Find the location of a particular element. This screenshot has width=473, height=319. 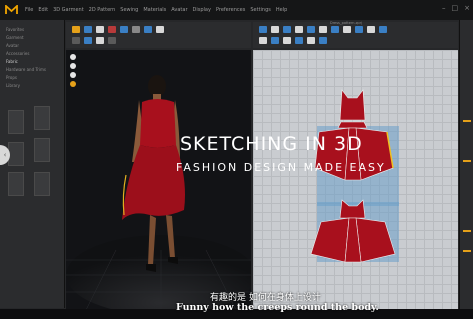

circle-icon is located at coordinates (311, 29).